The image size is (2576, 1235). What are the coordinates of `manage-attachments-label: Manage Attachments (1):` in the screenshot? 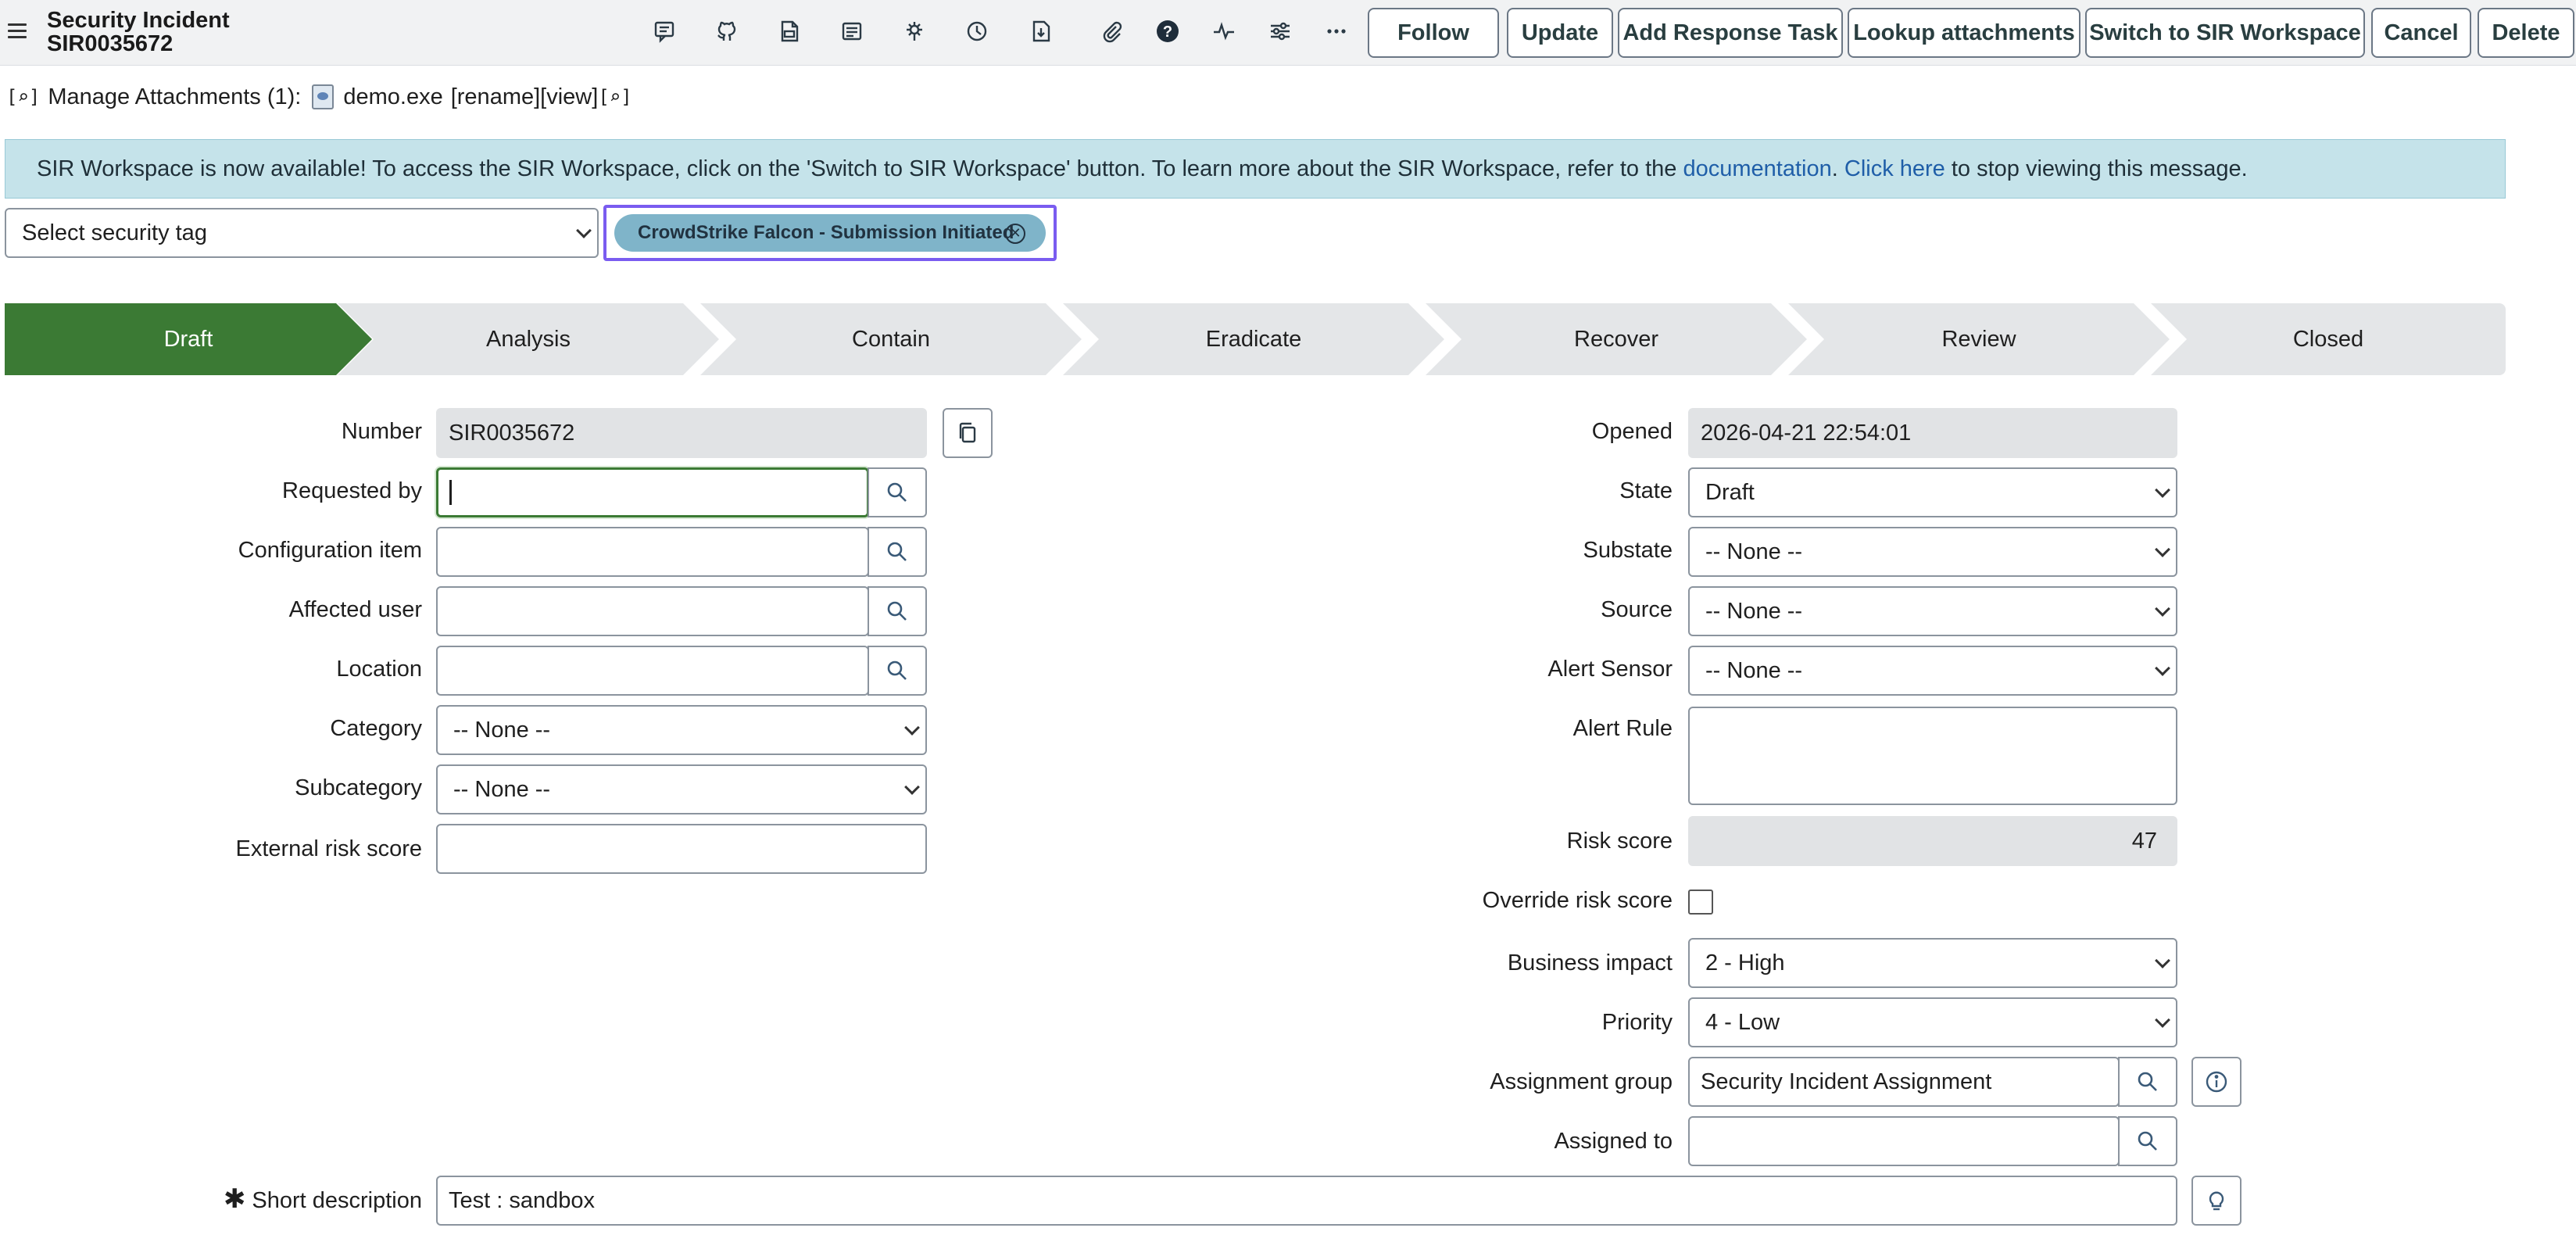 It's located at (174, 97).